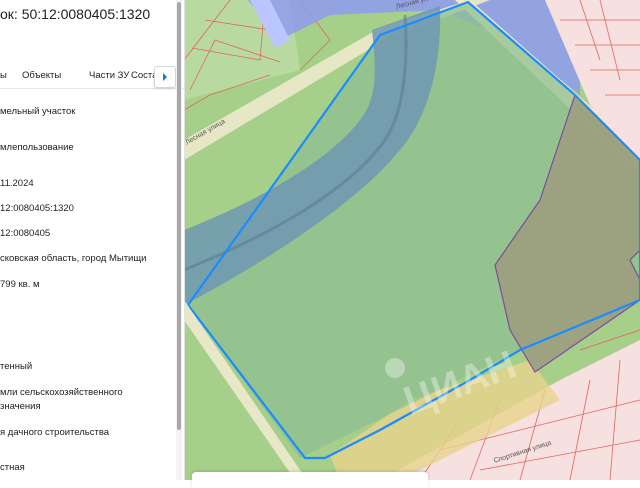  Describe the element at coordinates (73, 258) in the screenshot. I see `address-value: сковская область, город Мытищи` at that location.